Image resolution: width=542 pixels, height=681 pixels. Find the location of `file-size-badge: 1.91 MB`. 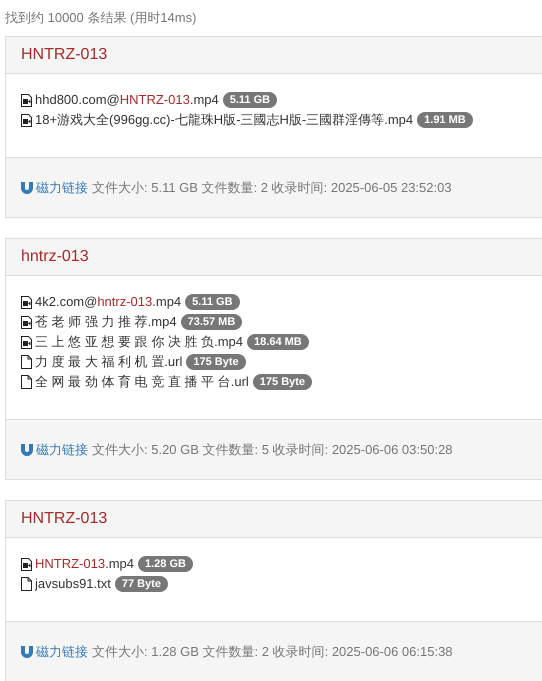

file-size-badge: 1.91 MB is located at coordinates (445, 120).